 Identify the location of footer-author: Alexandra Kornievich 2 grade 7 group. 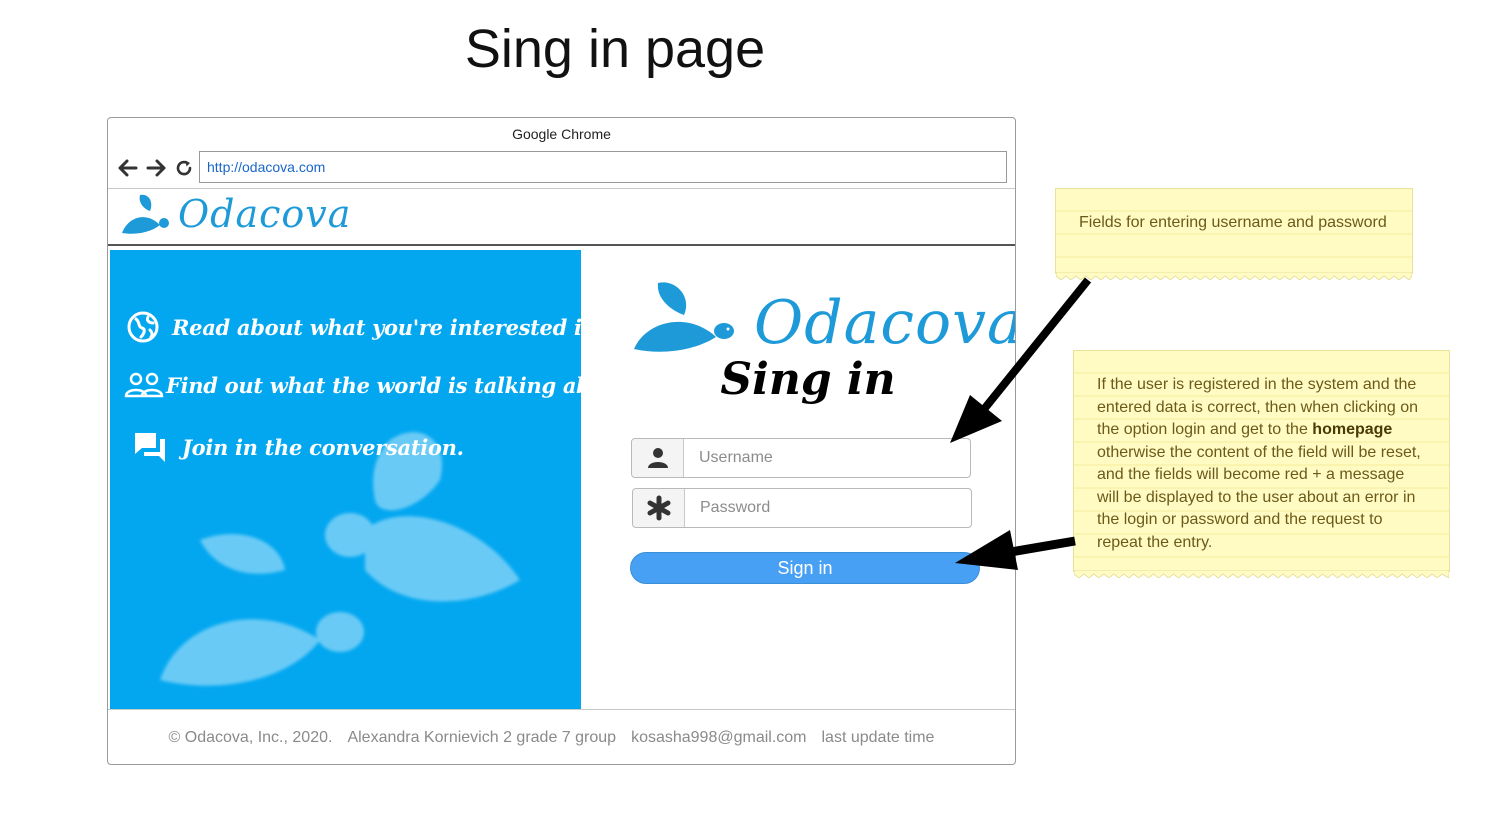
(482, 737).